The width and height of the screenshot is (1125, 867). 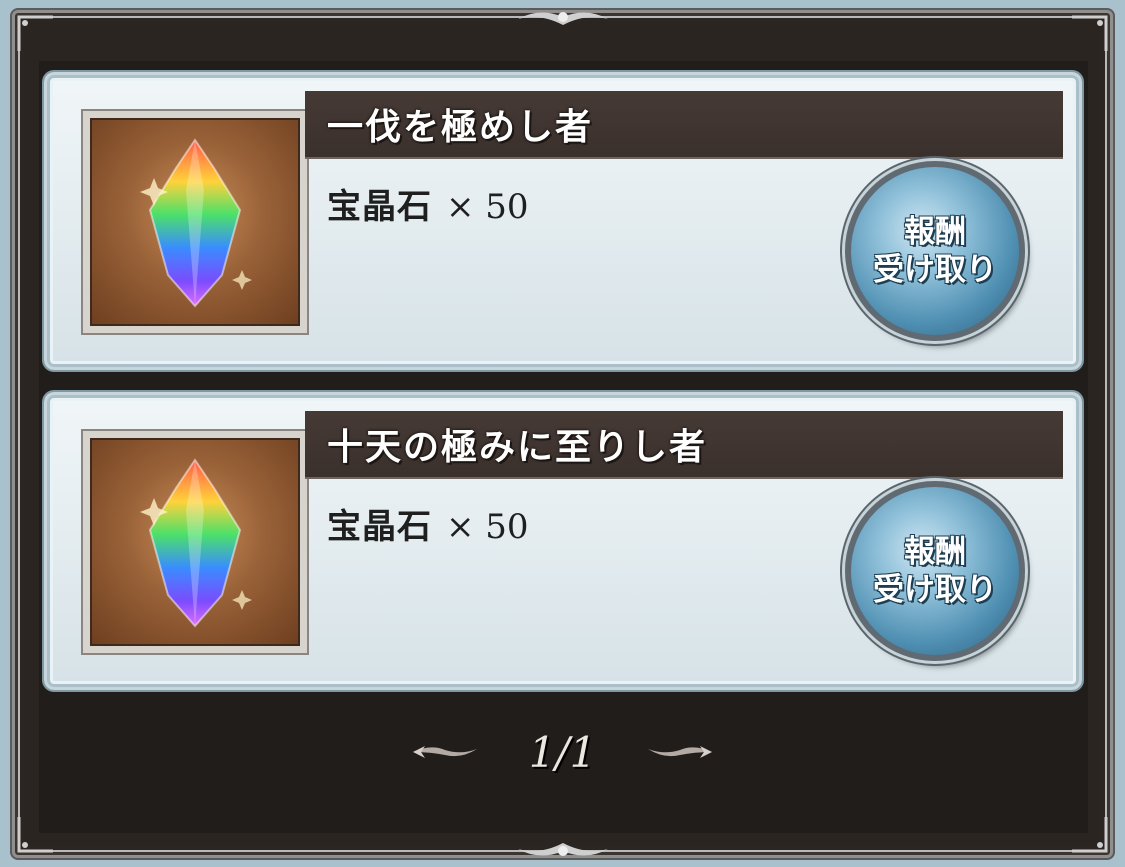 I want to click on page-indicator: 1/1, so click(x=562, y=752).